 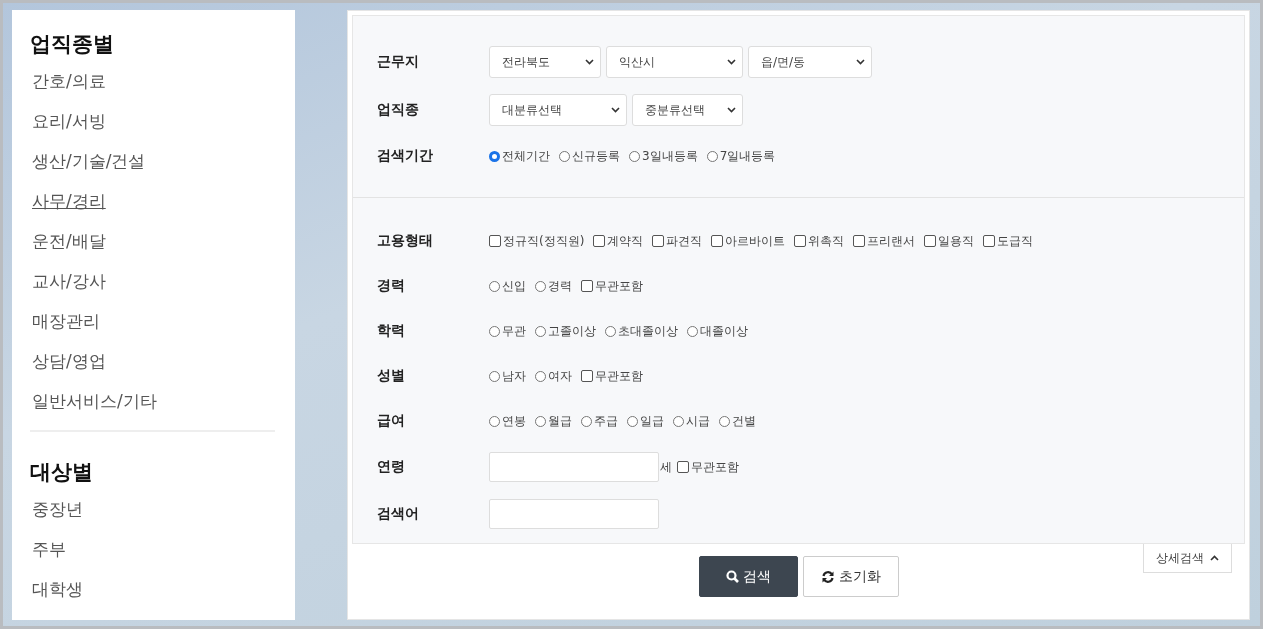 What do you see at coordinates (810, 62) in the screenshot?
I see `dropdown: 읍/면/동` at bounding box center [810, 62].